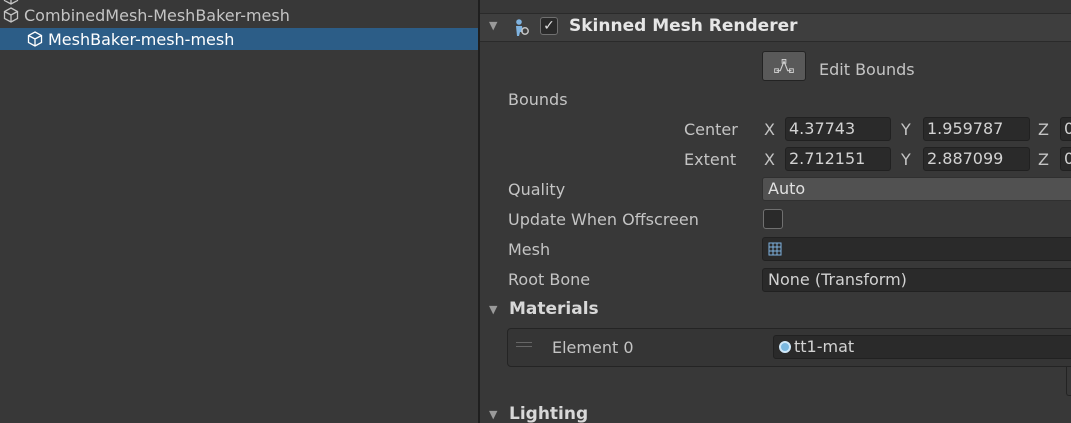 The width and height of the screenshot is (1071, 423). What do you see at coordinates (838, 129) in the screenshot?
I see `center-x-field: 4.37743` at bounding box center [838, 129].